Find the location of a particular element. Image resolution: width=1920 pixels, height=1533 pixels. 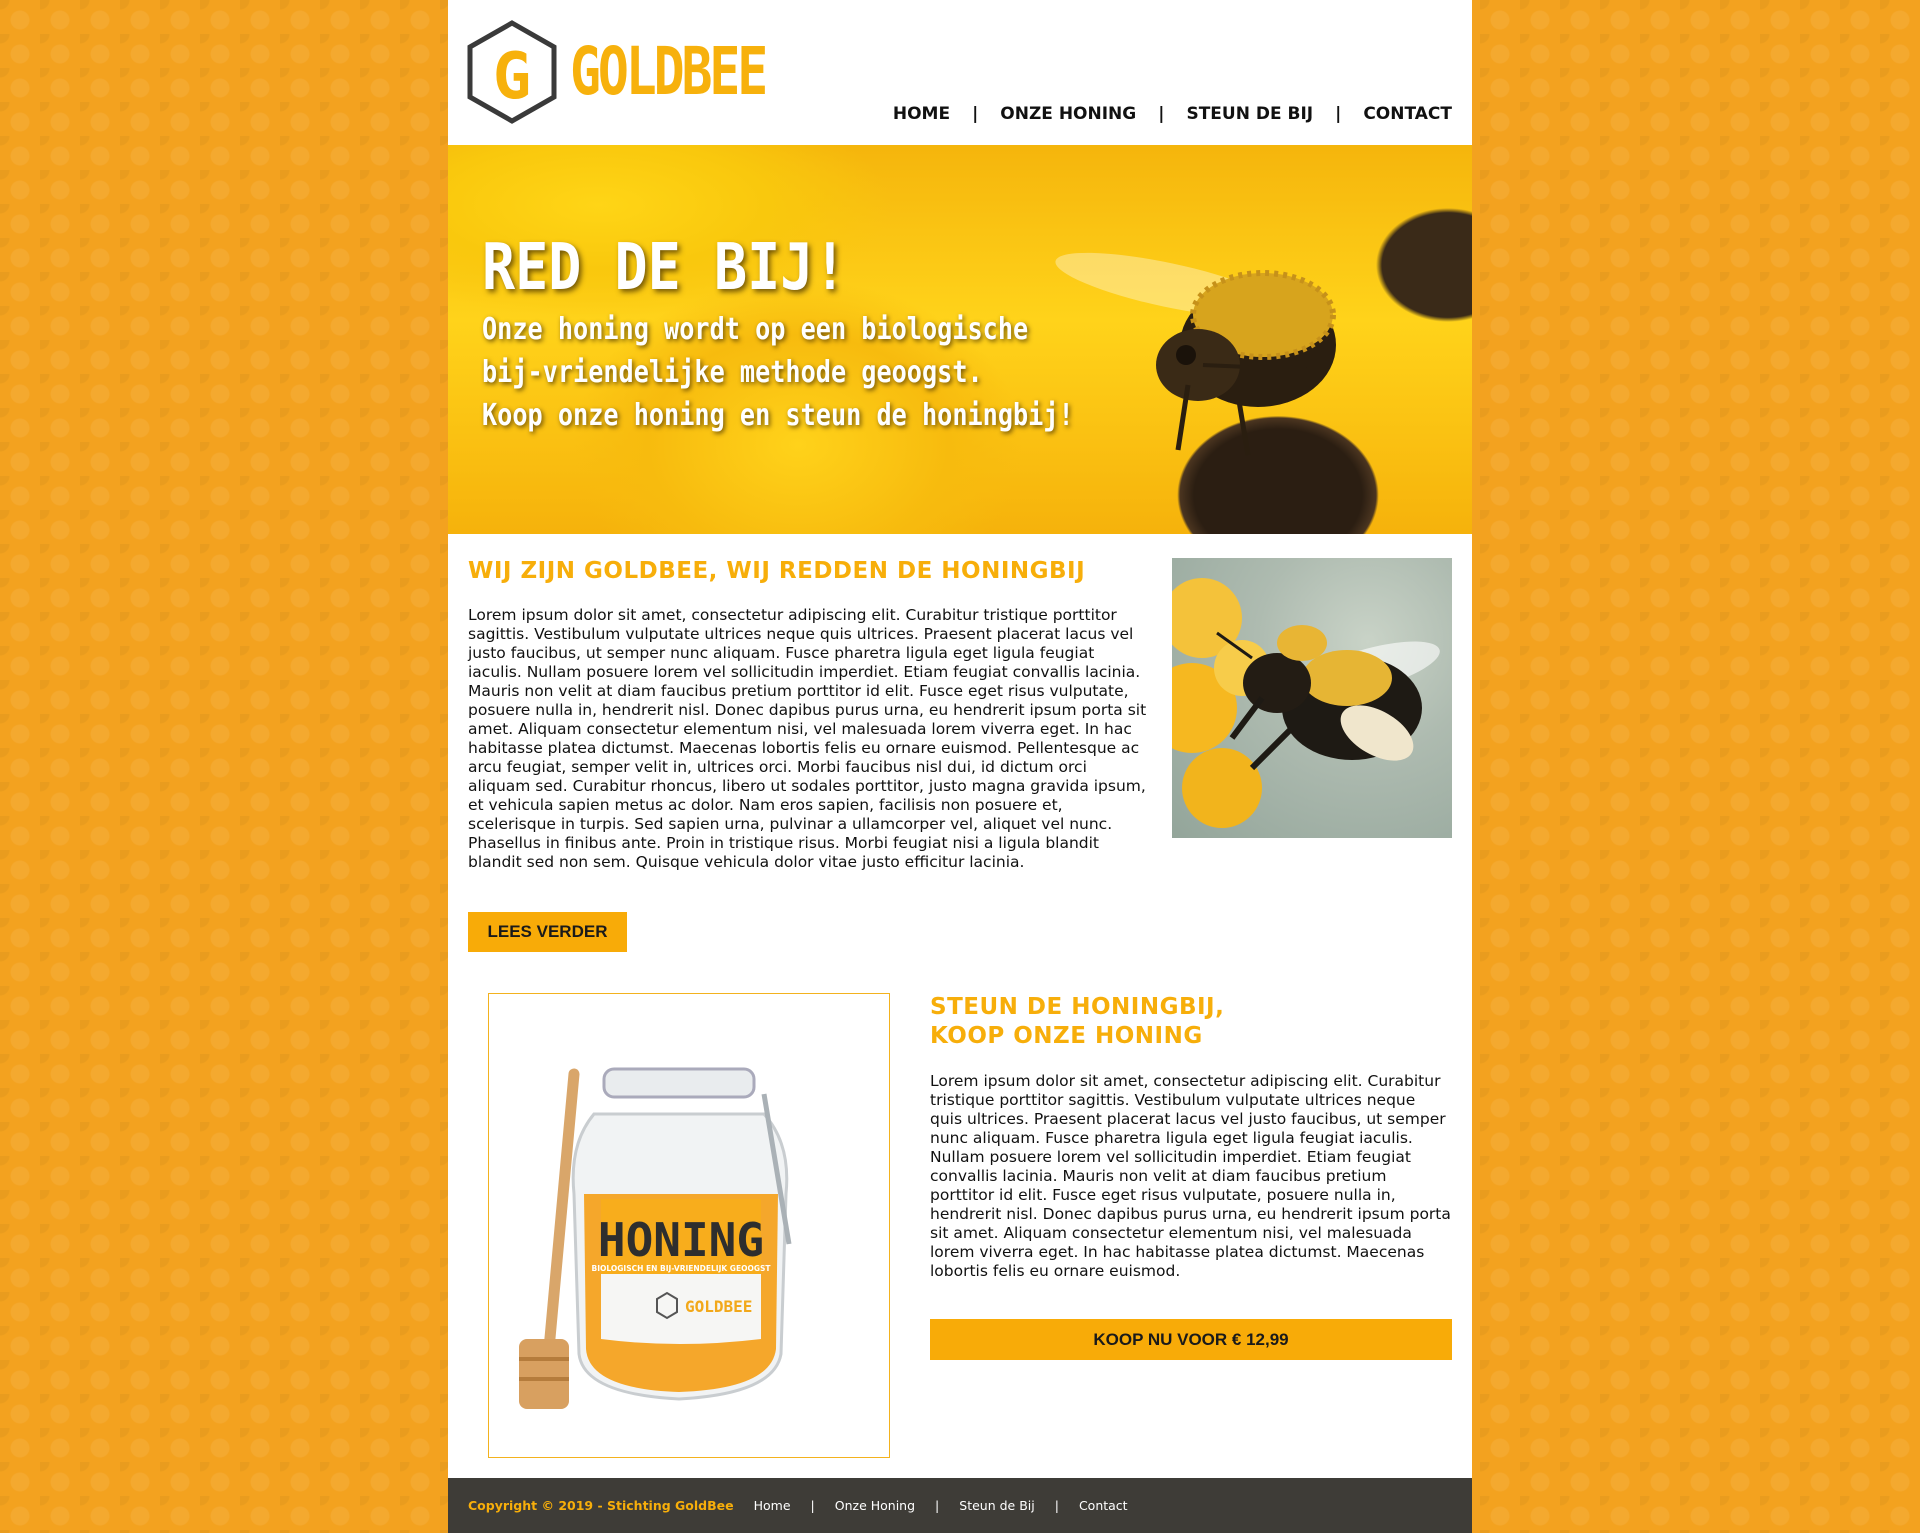

buy-now-button: KOOP NU VOOR € 12,99 is located at coordinates (1191, 1339).